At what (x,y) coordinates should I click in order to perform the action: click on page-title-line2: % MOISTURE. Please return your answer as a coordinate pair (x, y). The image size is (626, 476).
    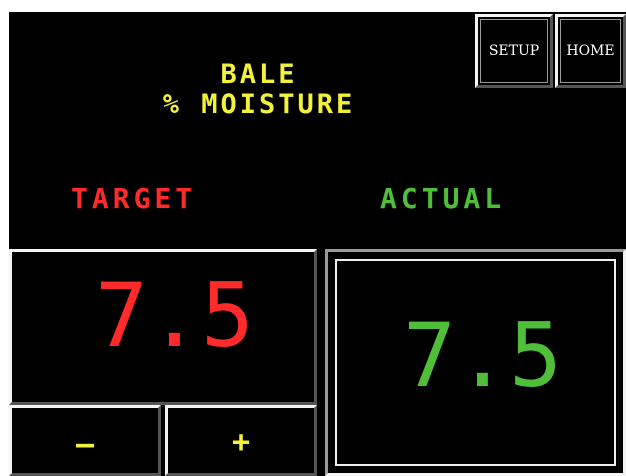
    Looking at the image, I should click on (259, 104).